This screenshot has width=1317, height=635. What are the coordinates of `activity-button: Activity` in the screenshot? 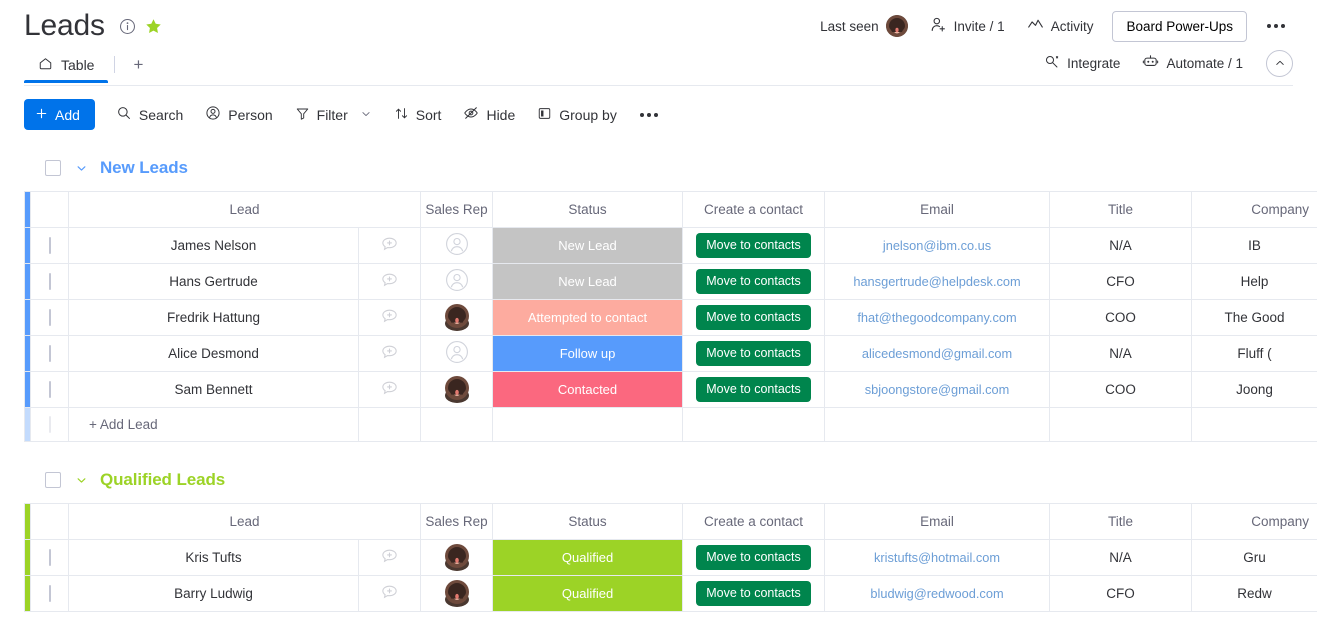 It's located at (1060, 26).